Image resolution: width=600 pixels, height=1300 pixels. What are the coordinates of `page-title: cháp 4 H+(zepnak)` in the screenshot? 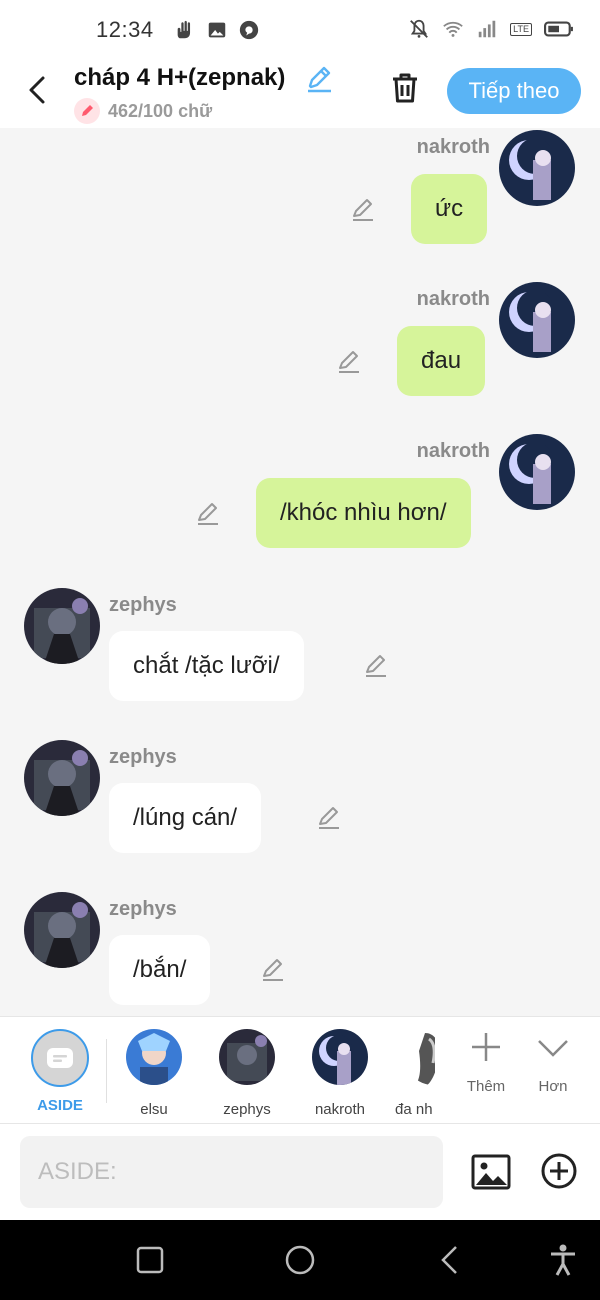 It's located at (180, 77).